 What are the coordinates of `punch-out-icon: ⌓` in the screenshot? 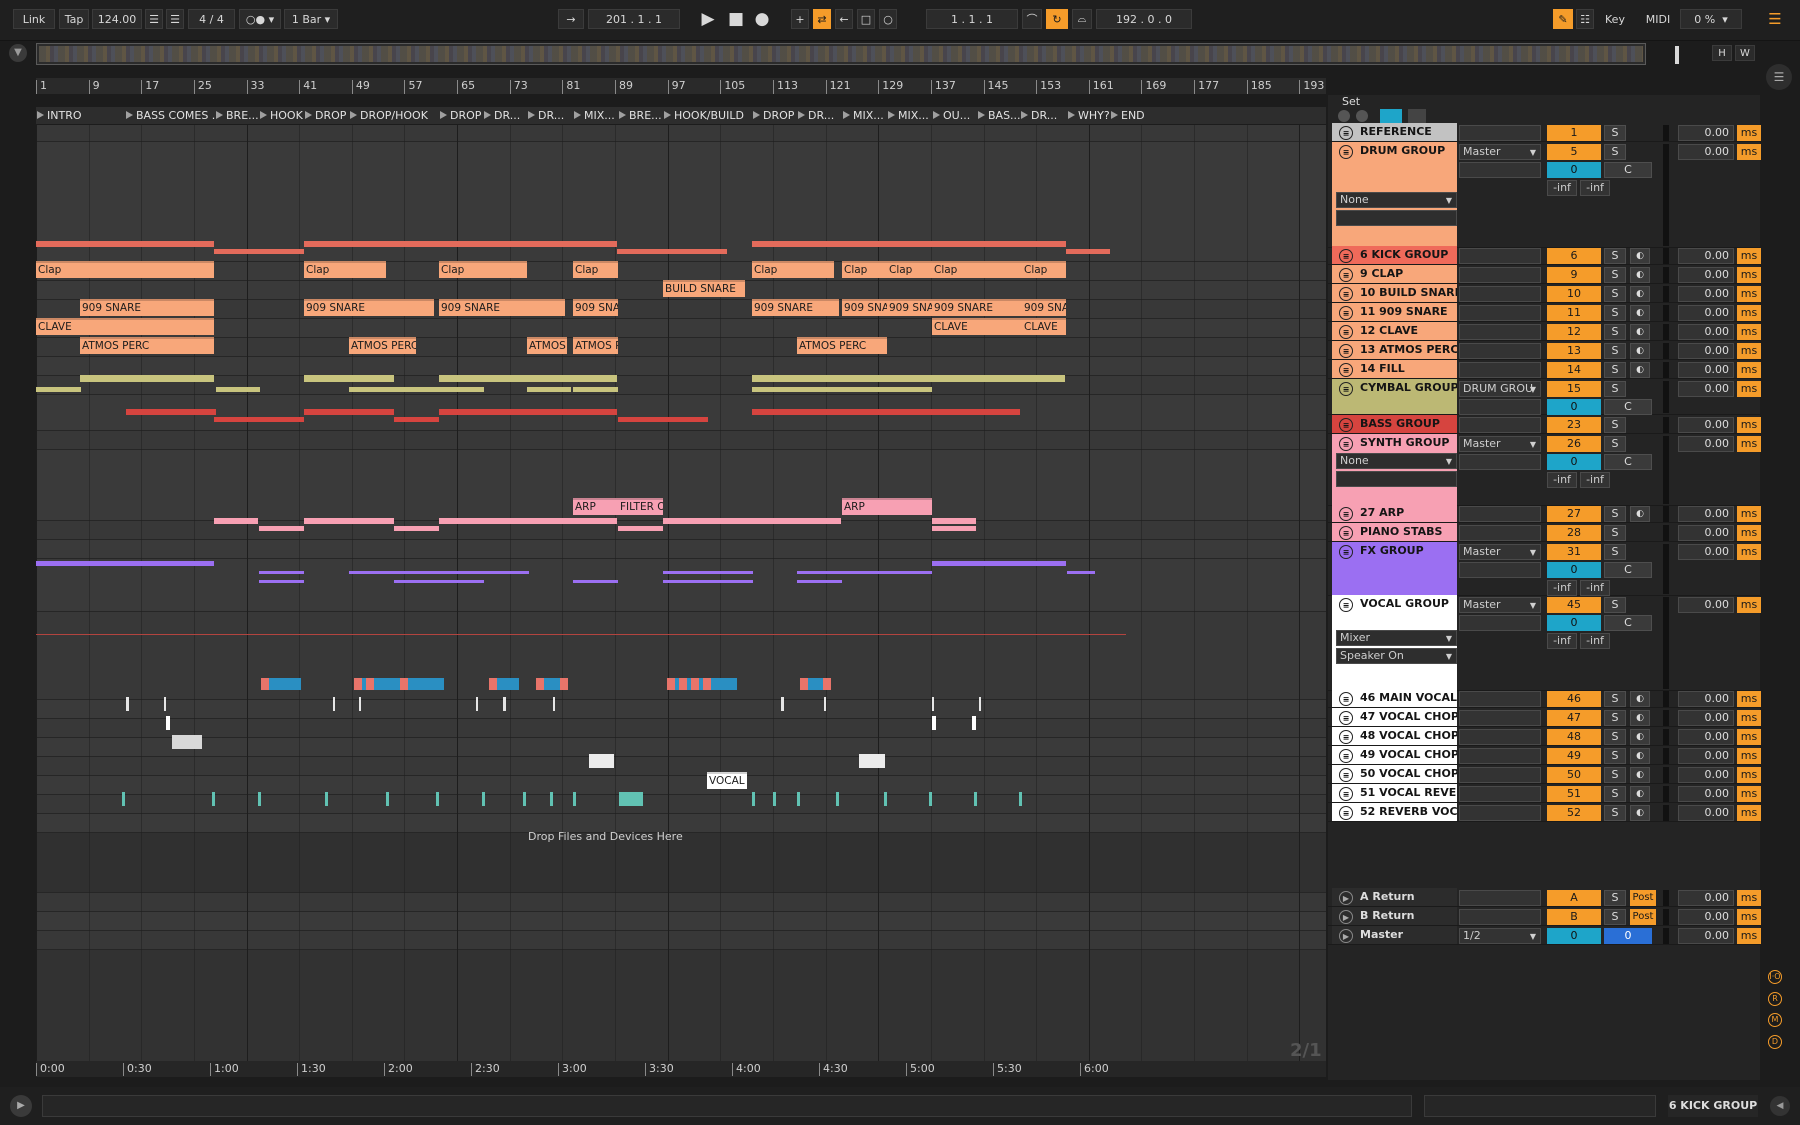 It's located at (1082, 19).